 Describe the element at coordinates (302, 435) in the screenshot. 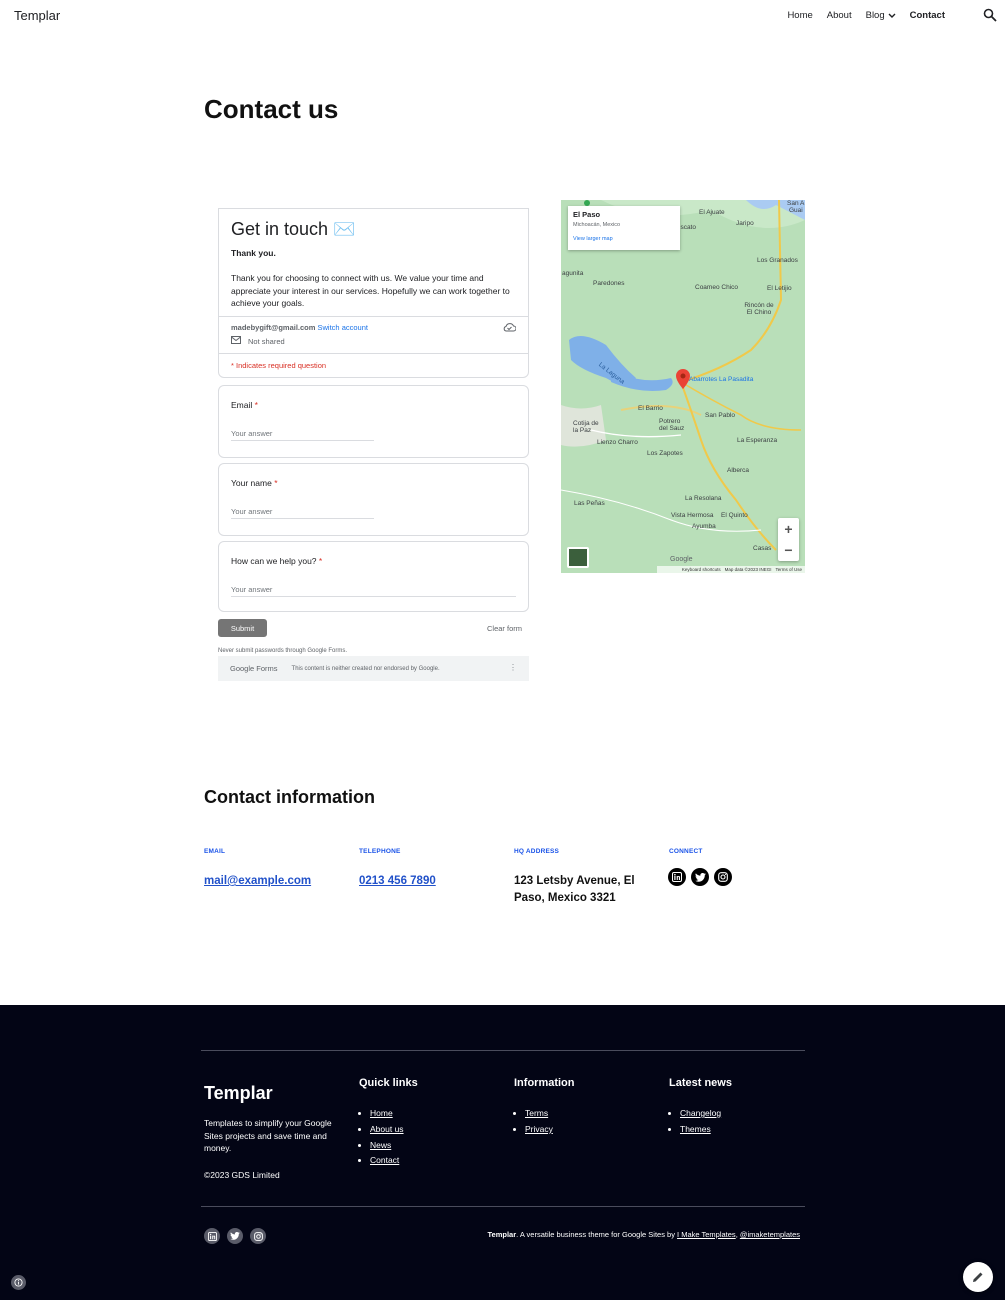

I see `email-input: Your answer` at that location.